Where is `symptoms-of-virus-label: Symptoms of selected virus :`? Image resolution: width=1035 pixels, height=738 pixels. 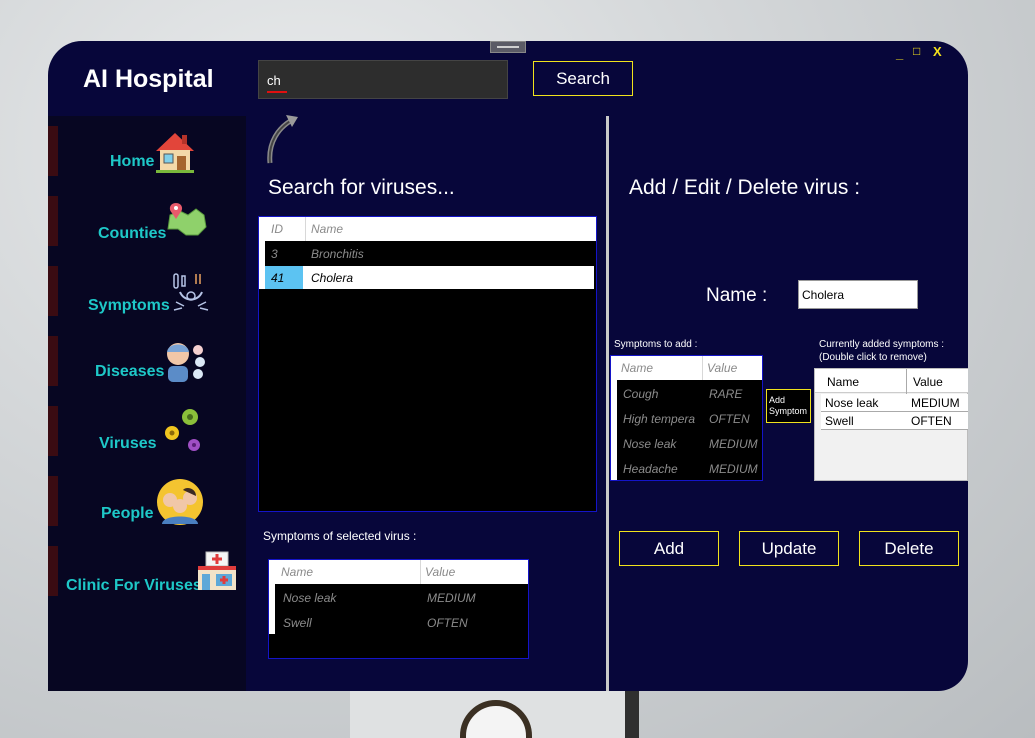 symptoms-of-virus-label: Symptoms of selected virus : is located at coordinates (340, 536).